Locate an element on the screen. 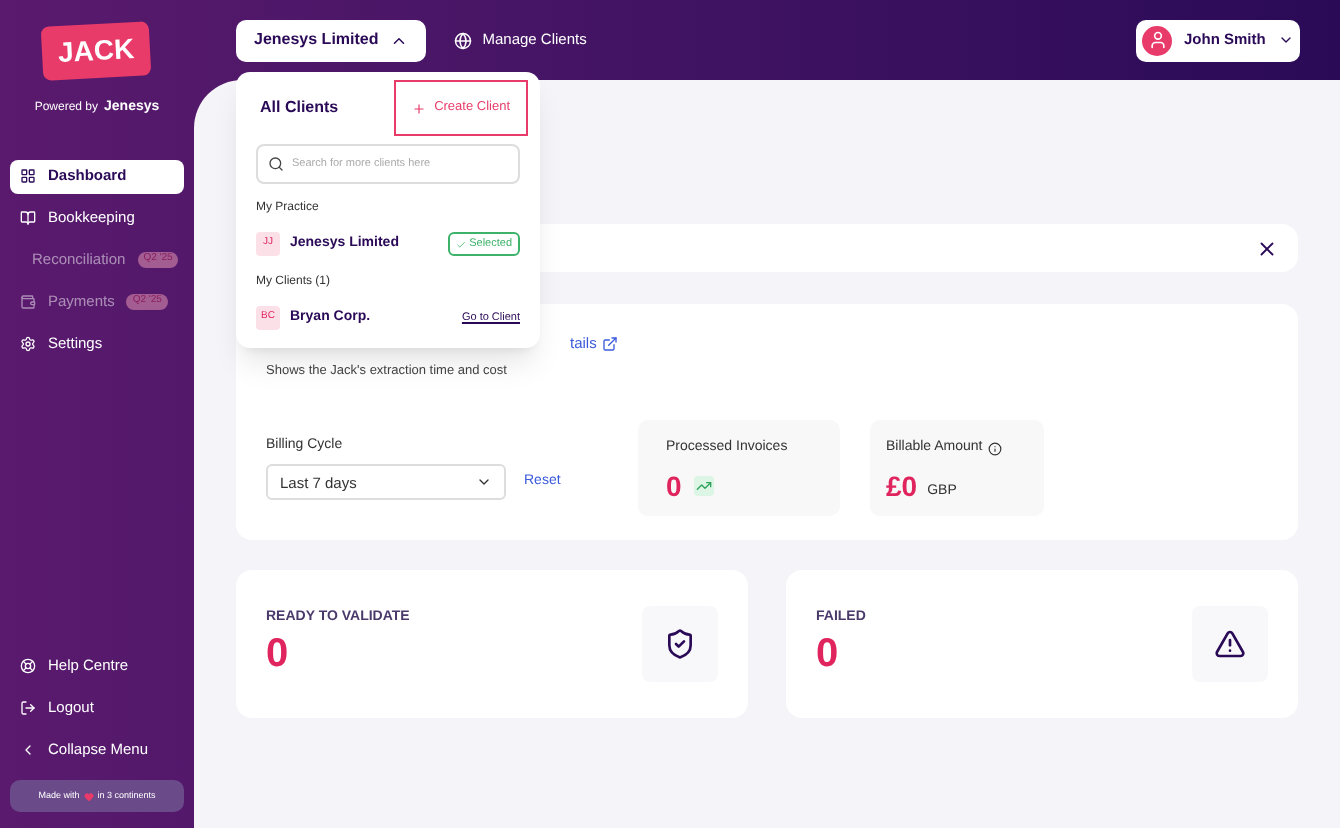 Image resolution: width=1340 pixels, height=828 pixels. chevron-down-icon is located at coordinates (1285, 40).